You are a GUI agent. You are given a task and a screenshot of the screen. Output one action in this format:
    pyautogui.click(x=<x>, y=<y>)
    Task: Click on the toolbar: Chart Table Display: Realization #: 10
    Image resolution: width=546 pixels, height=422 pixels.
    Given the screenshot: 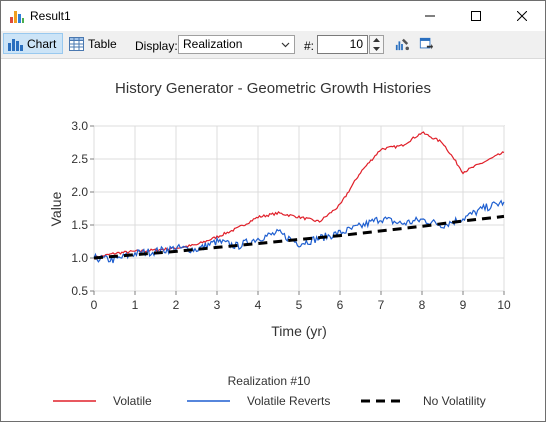 What is the action you would take?
    pyautogui.click(x=273, y=45)
    